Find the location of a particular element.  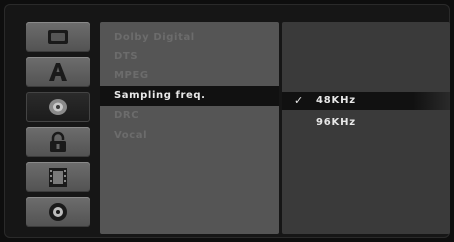

disc-category is located at coordinates (58, 212).